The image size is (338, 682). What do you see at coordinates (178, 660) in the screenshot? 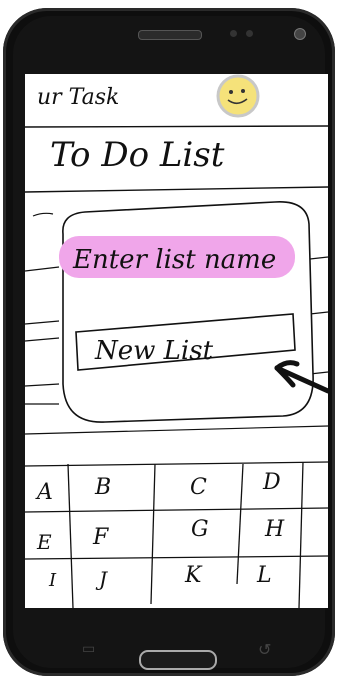
I see `home-button` at bounding box center [178, 660].